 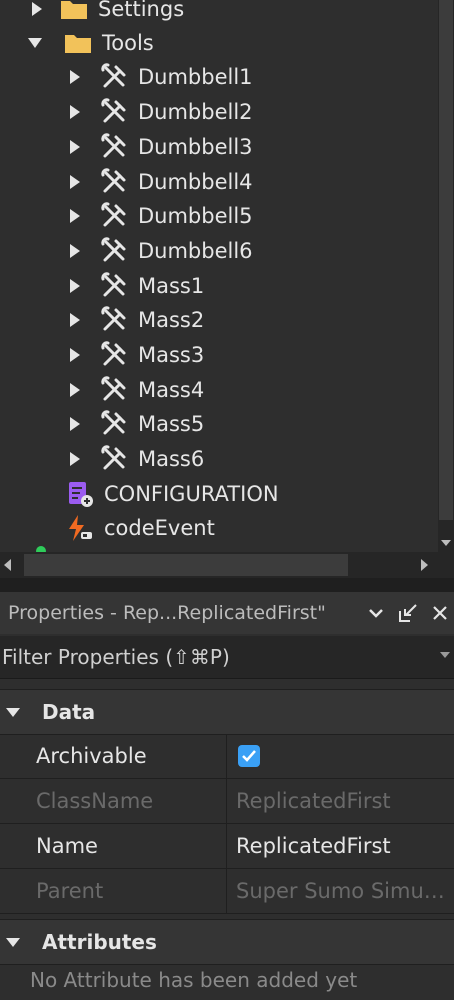 What do you see at coordinates (7, 565) in the screenshot?
I see `scroll-left-icon` at bounding box center [7, 565].